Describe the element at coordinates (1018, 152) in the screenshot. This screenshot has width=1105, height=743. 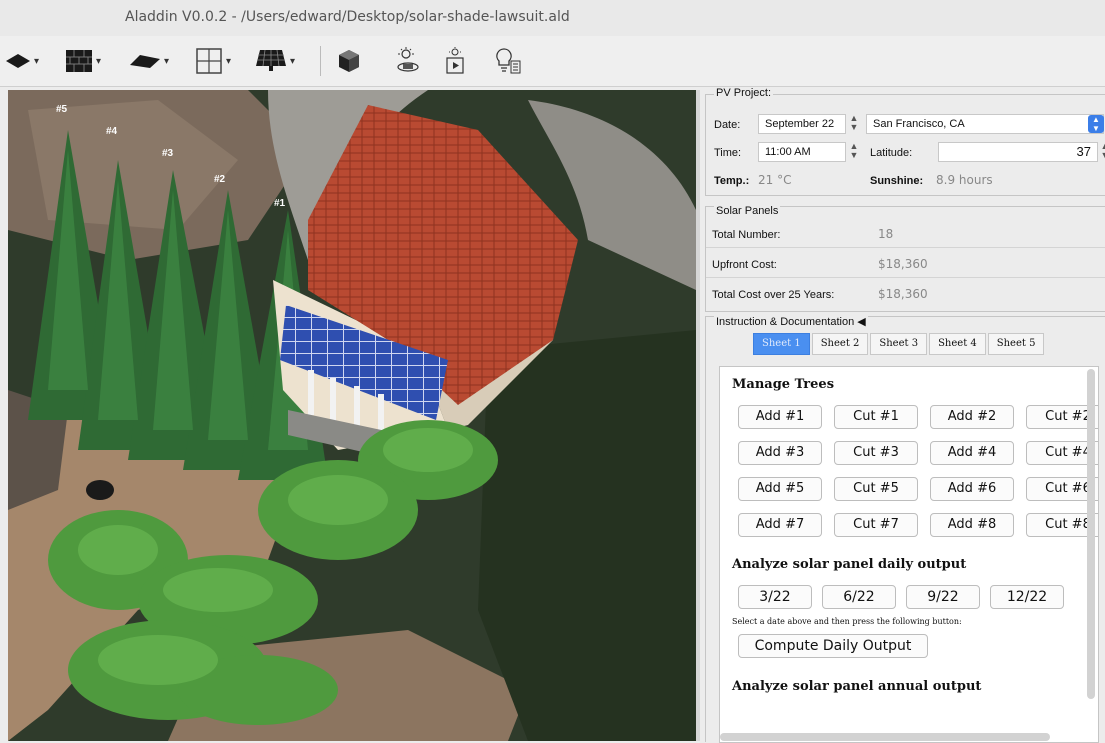
I see `latitude-field: 37` at that location.